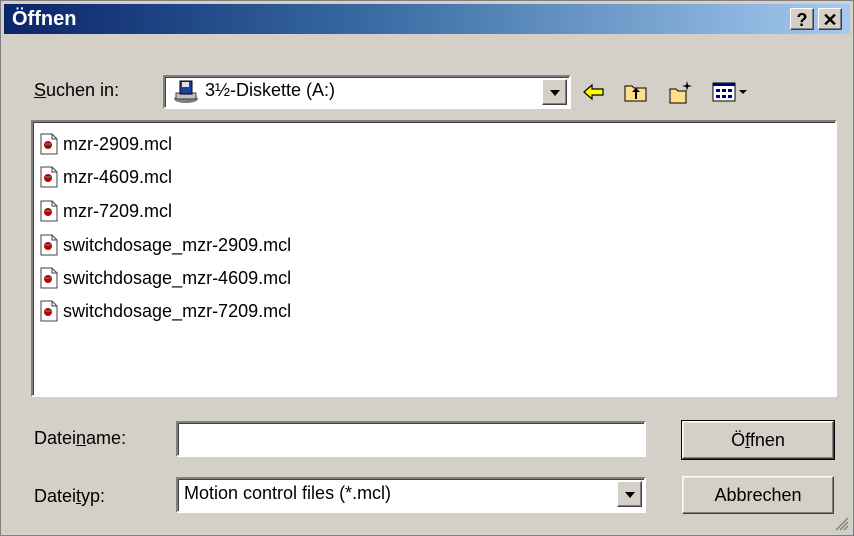 The width and height of the screenshot is (854, 536). What do you see at coordinates (118, 176) in the screenshot?
I see `file-name: mzr-4609.mcl` at bounding box center [118, 176].